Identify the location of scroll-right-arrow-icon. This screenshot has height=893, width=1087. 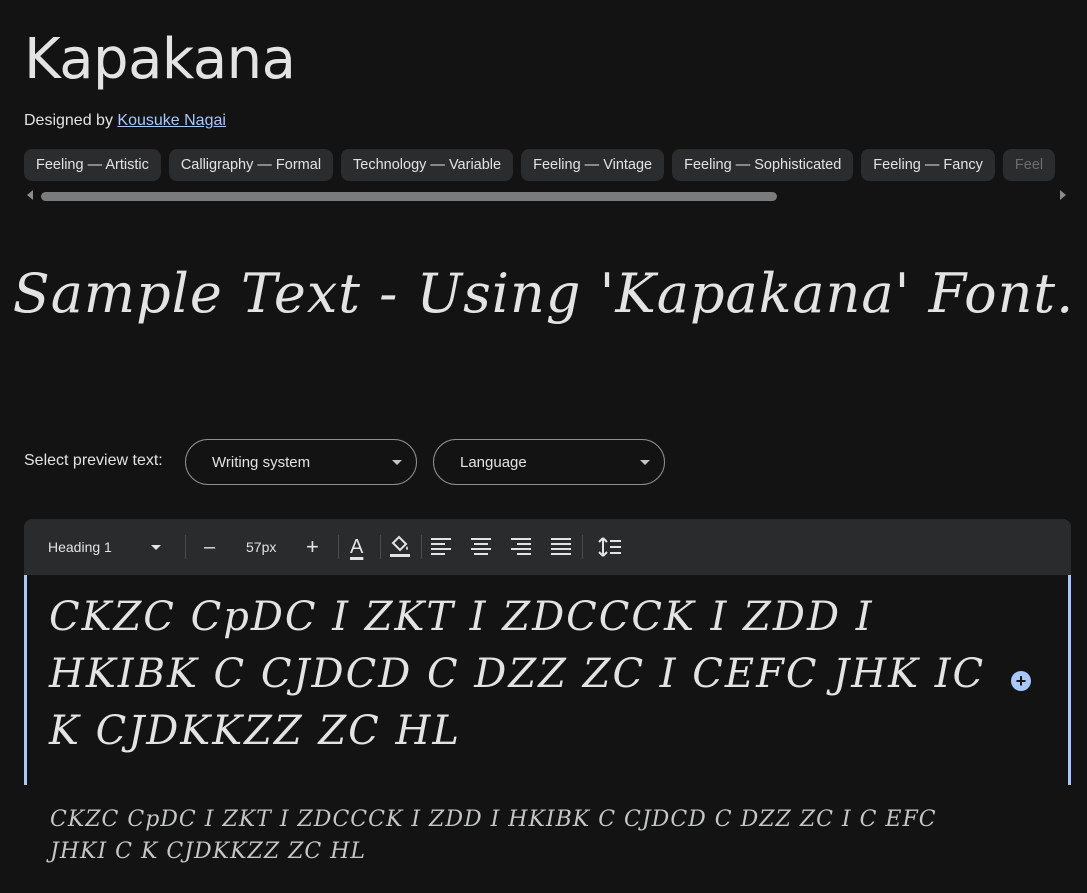
(1063, 195).